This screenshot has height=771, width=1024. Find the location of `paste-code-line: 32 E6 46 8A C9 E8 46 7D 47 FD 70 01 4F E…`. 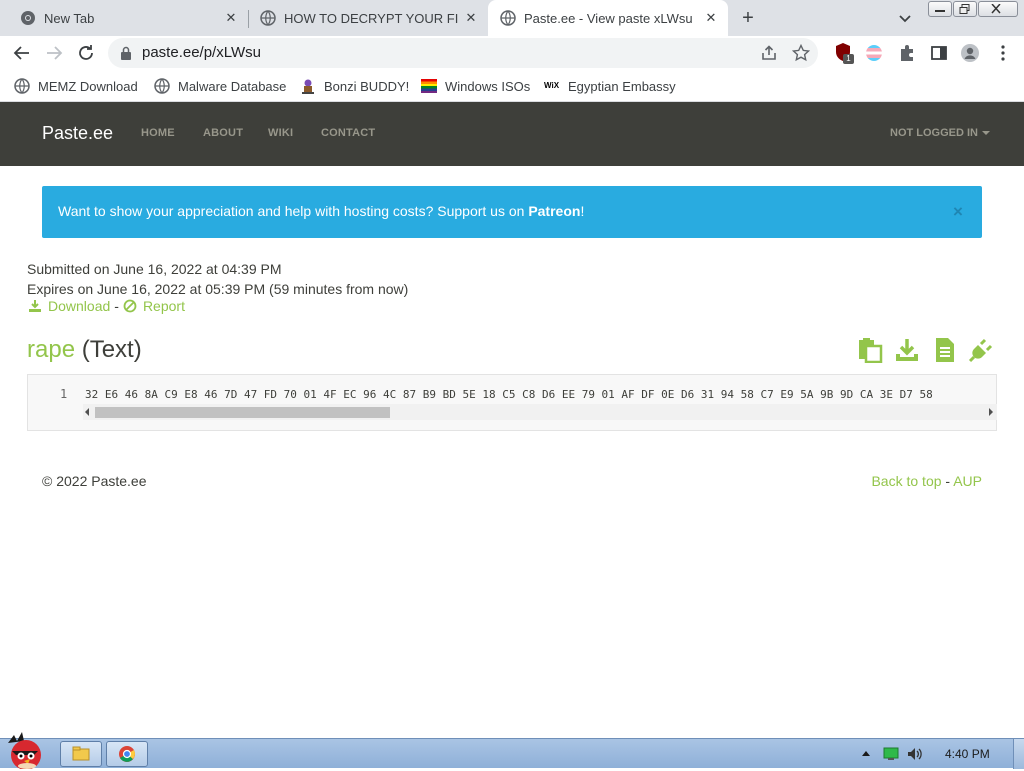

paste-code-line: 32 E6 46 8A C9 E8 46 7D 47 FD 70 01 4F E… is located at coordinates (541, 394).